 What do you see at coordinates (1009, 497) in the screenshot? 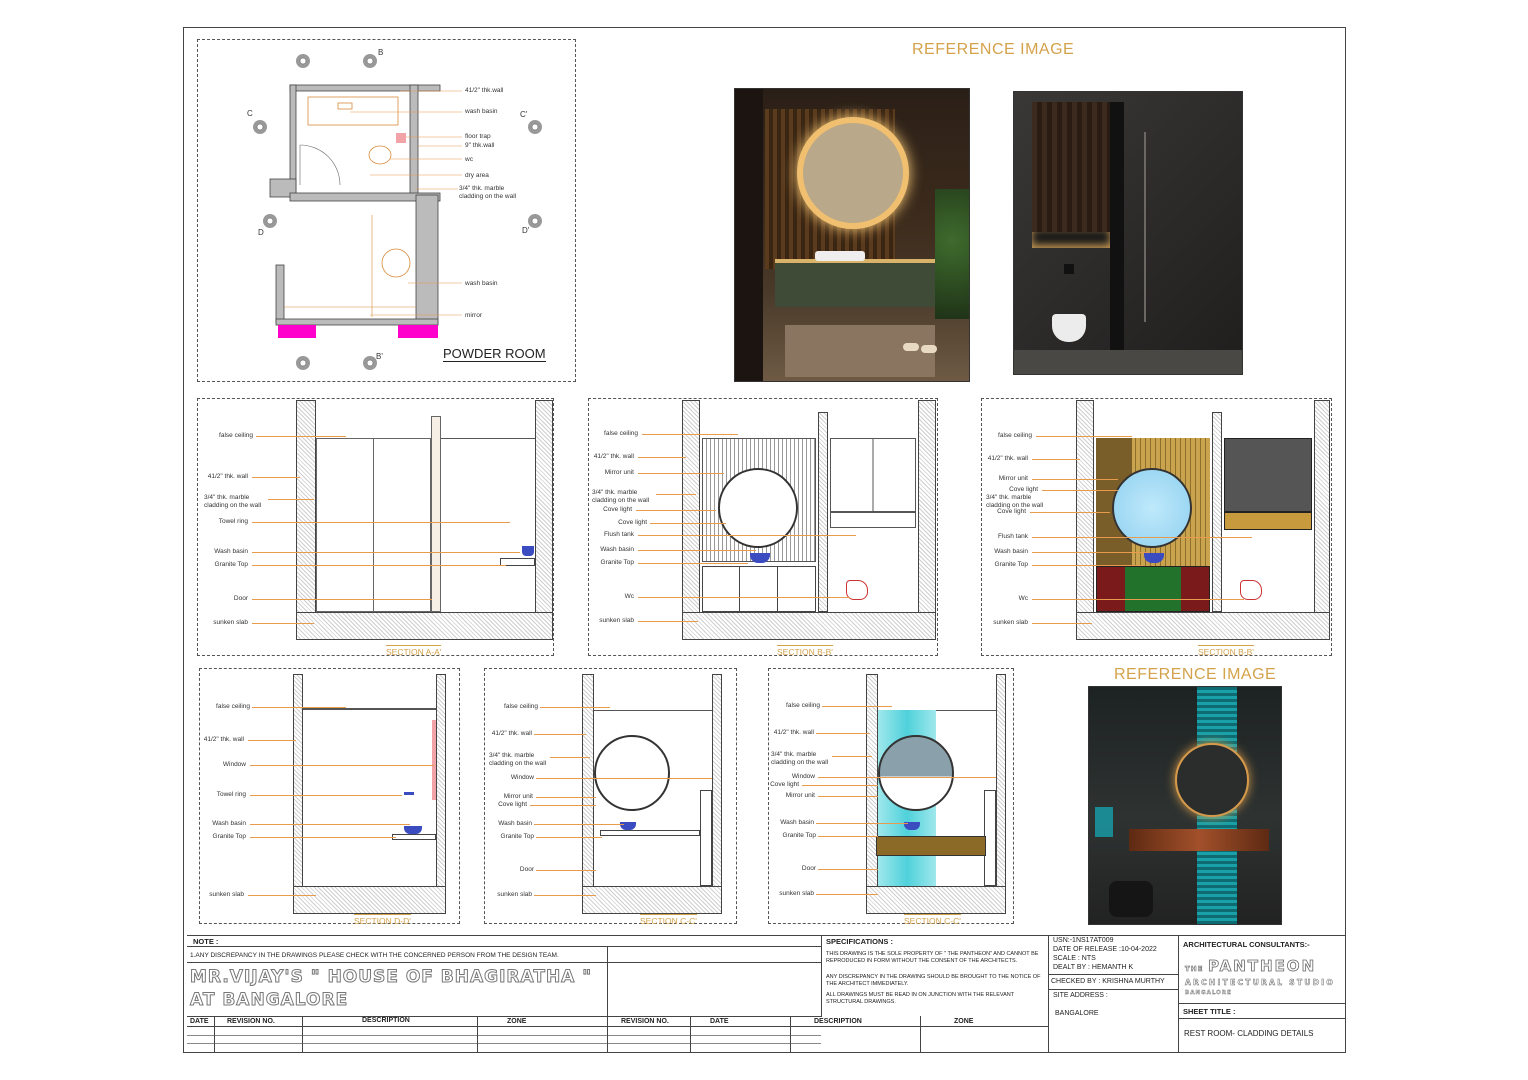
I see `section-bb2-label: 3/4" thk. marble` at bounding box center [1009, 497].